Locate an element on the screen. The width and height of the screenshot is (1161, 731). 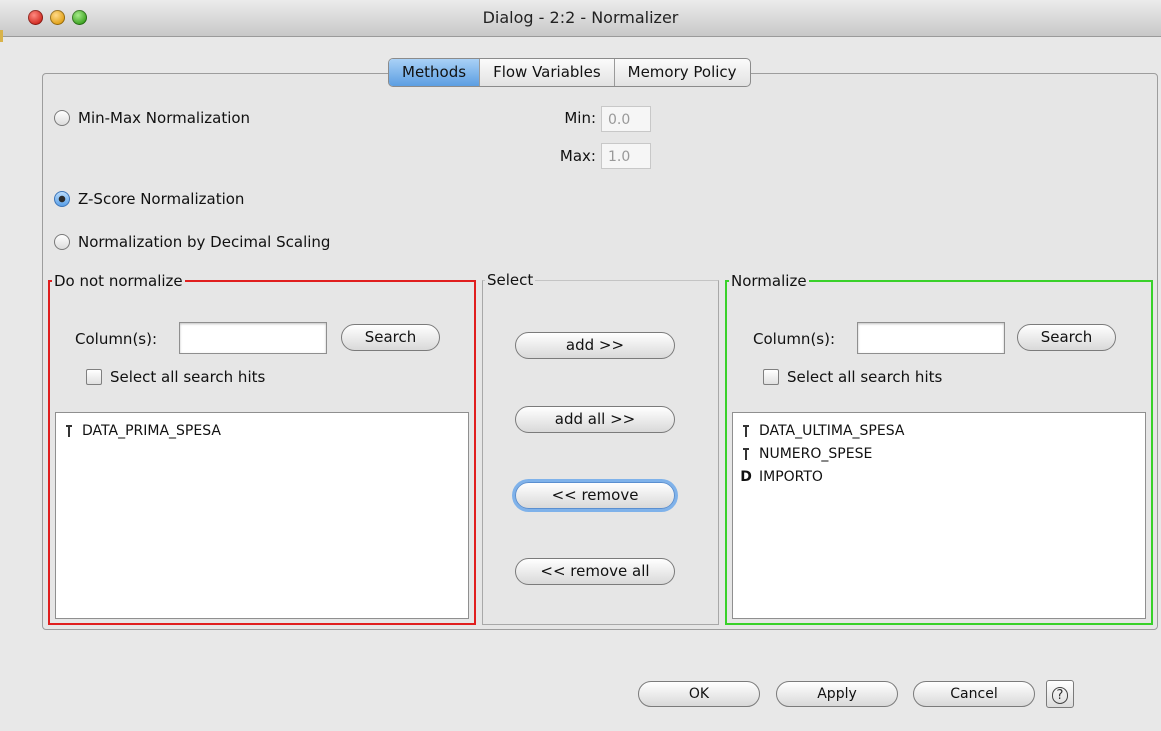
minmax-label: Min-Max Normalization is located at coordinates (164, 118).